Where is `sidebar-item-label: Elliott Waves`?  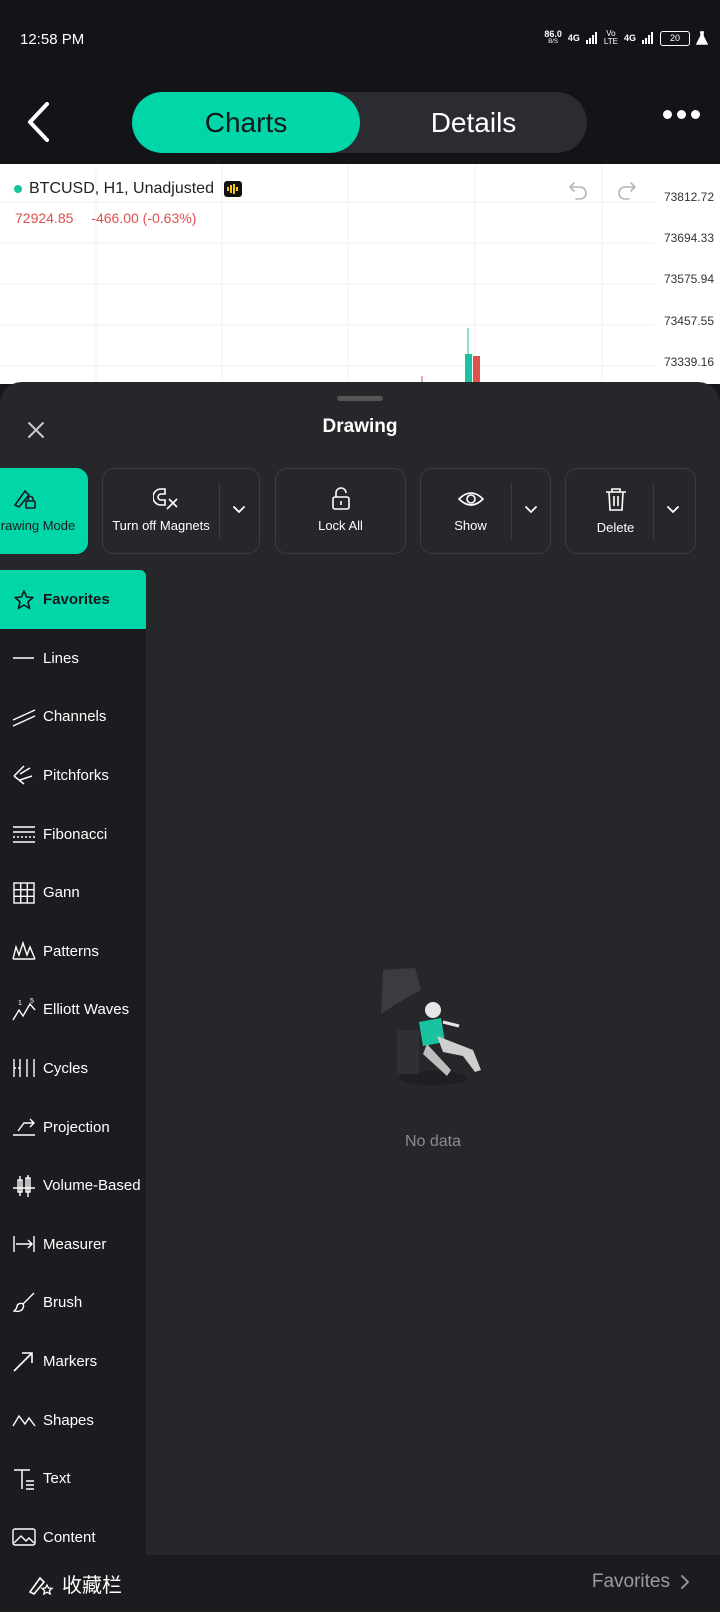 sidebar-item-label: Elliott Waves is located at coordinates (86, 1010).